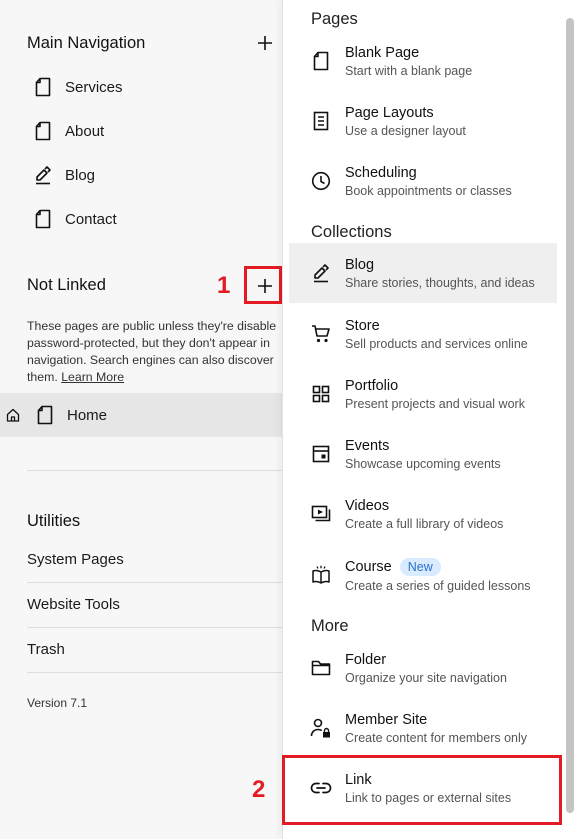 This screenshot has width=578, height=839. What do you see at coordinates (321, 181) in the screenshot?
I see `clock-icon` at bounding box center [321, 181].